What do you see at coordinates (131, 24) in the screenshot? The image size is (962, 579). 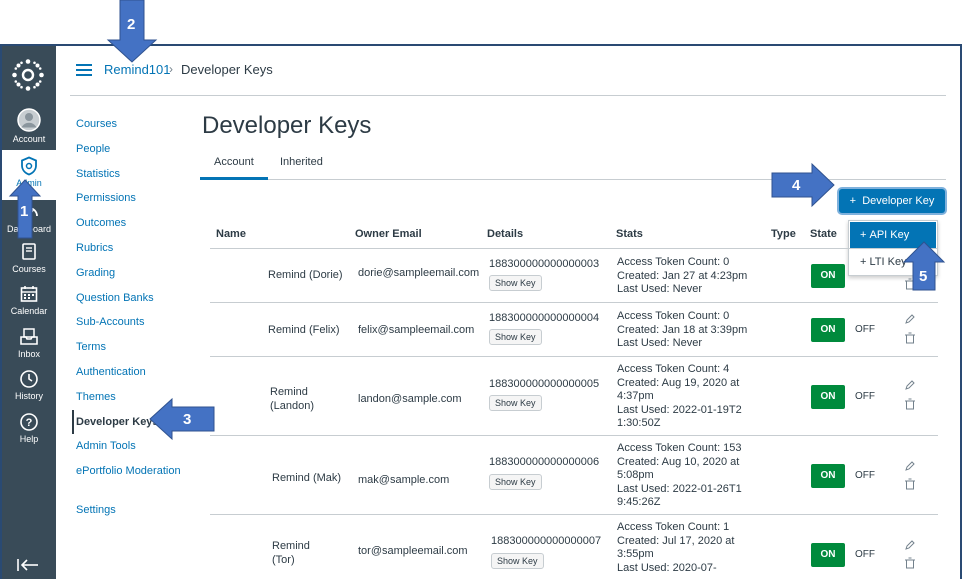 I see `callout-number-2: 2` at bounding box center [131, 24].